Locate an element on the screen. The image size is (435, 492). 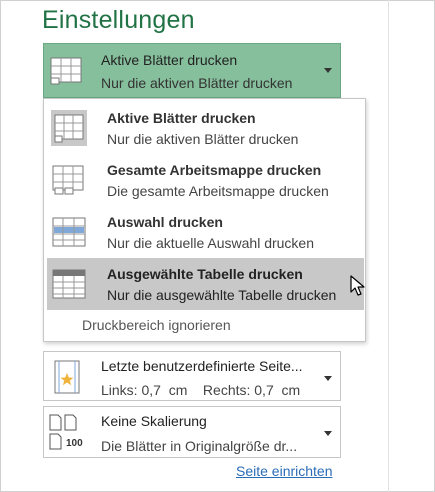
option-title: Ausgewählte Tabelle drucken is located at coordinates (205, 274).